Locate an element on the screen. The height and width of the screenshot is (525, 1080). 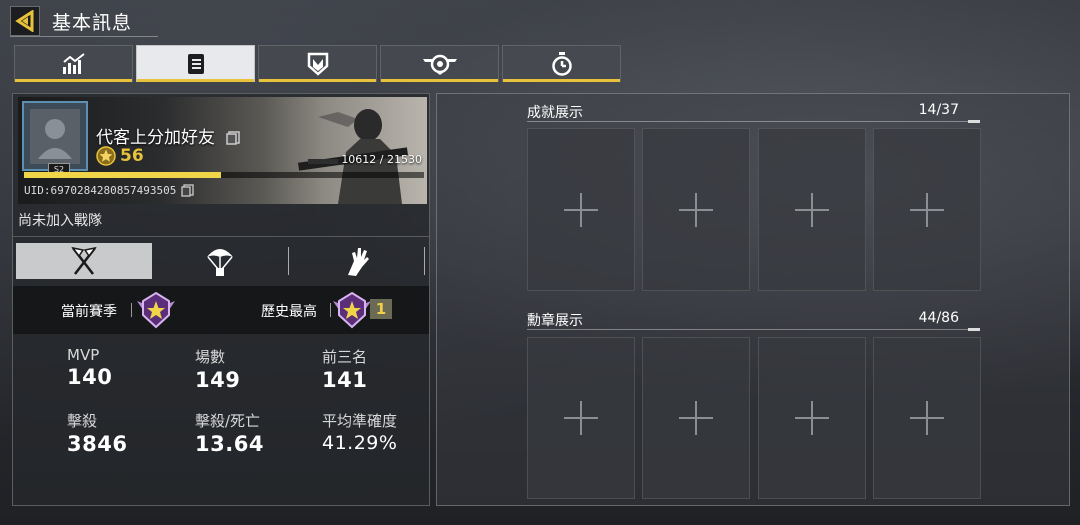
copy-uid-icon is located at coordinates (187, 190).